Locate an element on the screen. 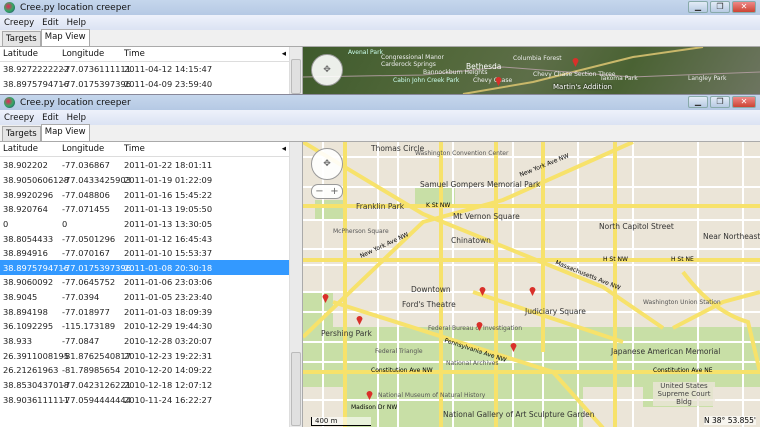 The width and height of the screenshot is (760, 427). cell-latitude: 38.902202 is located at coordinates (25, 165).